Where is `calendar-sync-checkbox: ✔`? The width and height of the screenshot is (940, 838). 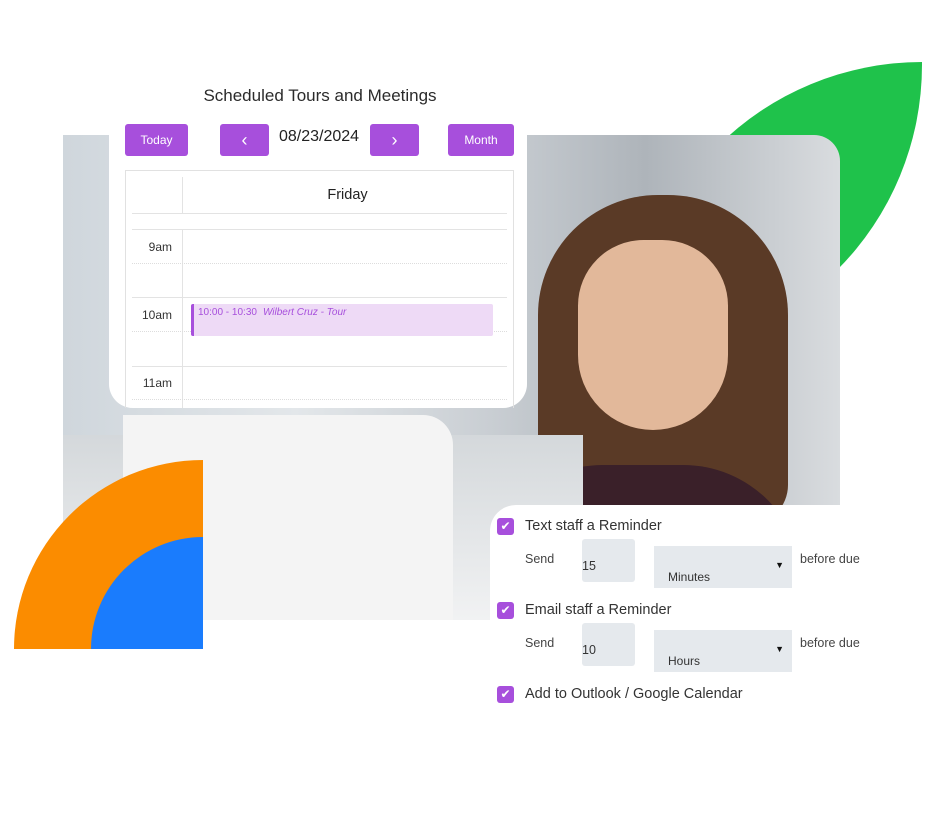
calendar-sync-checkbox: ✔ is located at coordinates (505, 694).